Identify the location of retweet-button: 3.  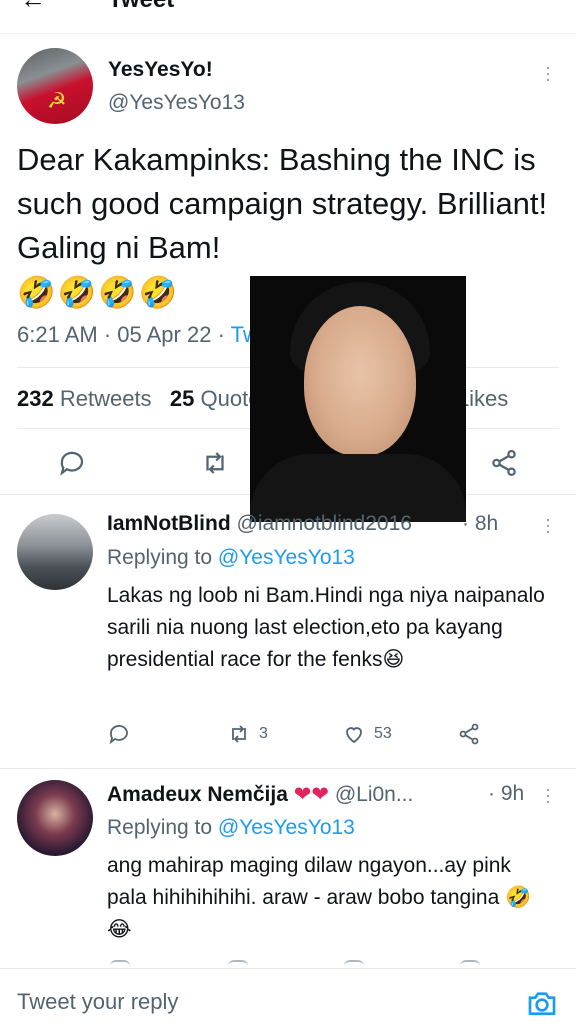
(247, 734).